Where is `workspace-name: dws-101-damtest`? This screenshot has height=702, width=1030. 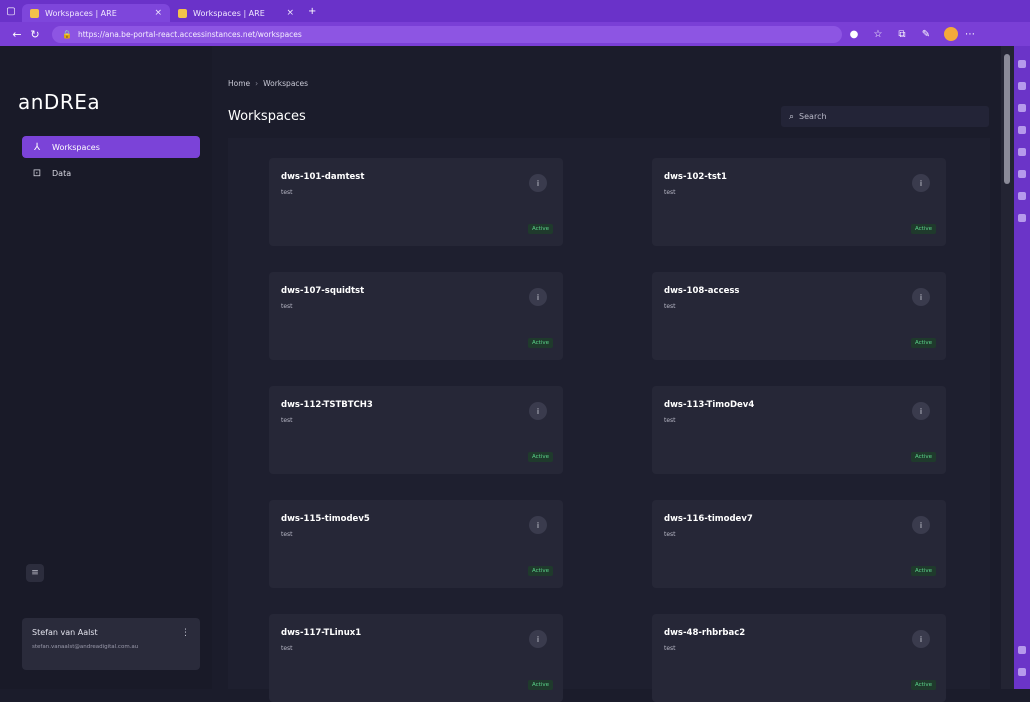
workspace-name: dws-101-damtest is located at coordinates (323, 177).